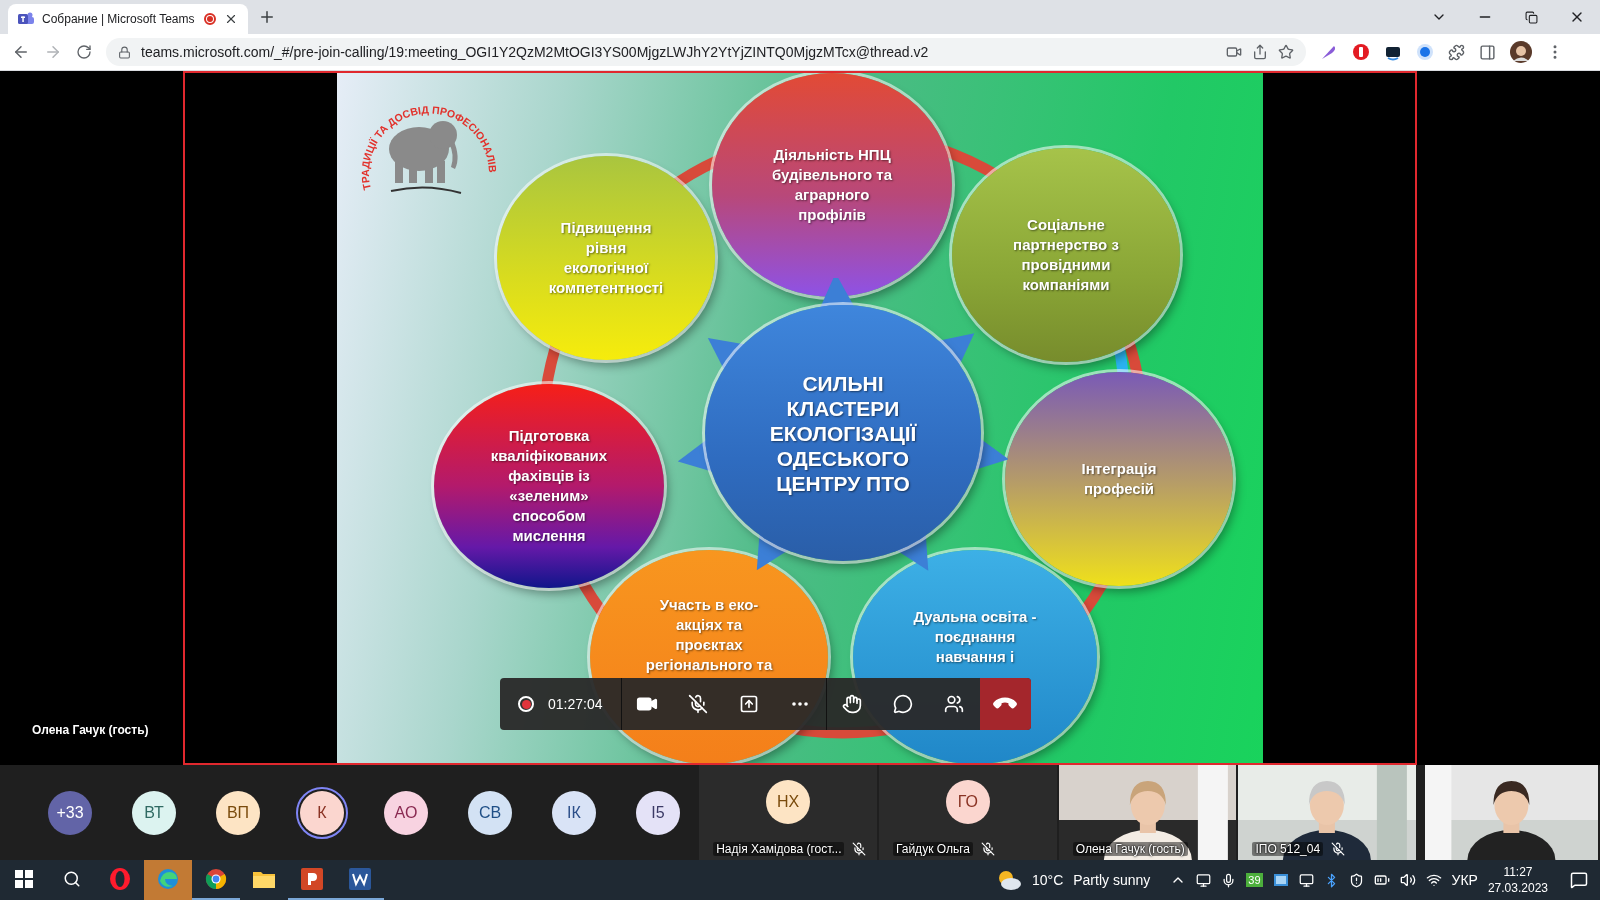 The image size is (1600, 900). Describe the element at coordinates (360, 879) in the screenshot. I see `word-icon` at that location.